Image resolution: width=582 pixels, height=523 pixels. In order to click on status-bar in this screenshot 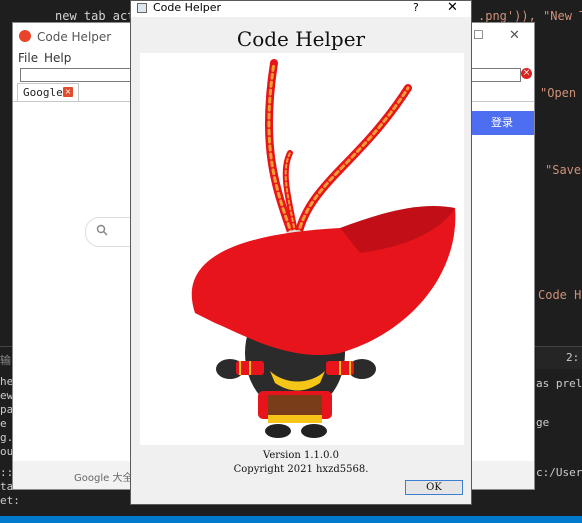, I will do `click(291, 519)`.